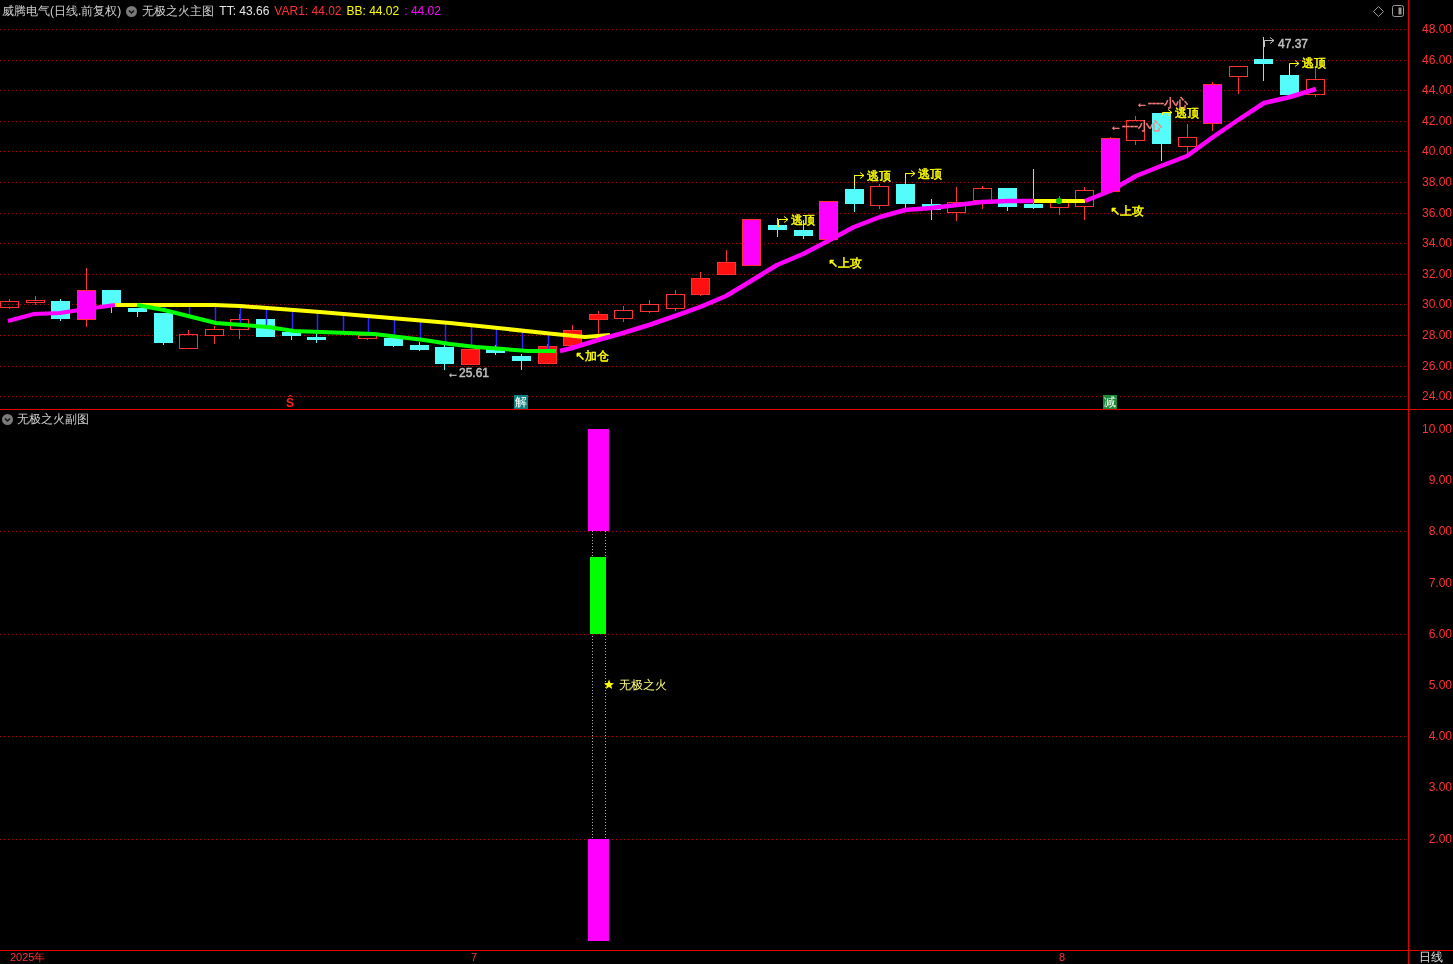 This screenshot has height=964, width=1453. I want to click on dot-icon, so click(1059, 201).